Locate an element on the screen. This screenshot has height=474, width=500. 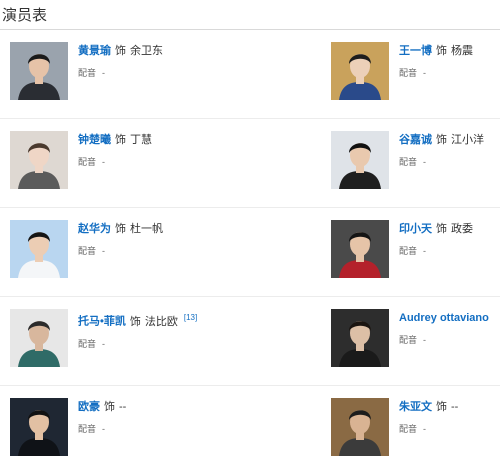
cast-role-line: 托马•菲凯饰法比欧 [13] is located at coordinates (137, 320).